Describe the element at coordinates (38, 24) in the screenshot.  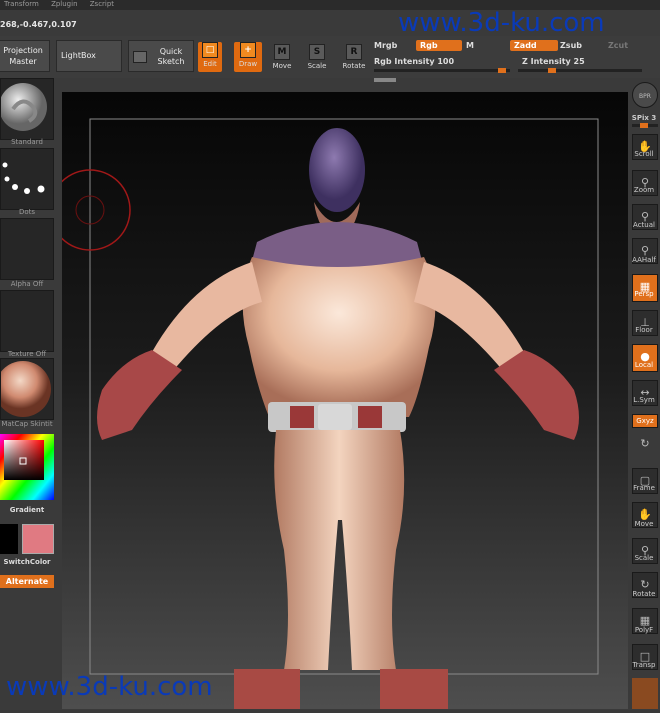
I see `coordinate-readout: 268,-0.467,0.107` at that location.